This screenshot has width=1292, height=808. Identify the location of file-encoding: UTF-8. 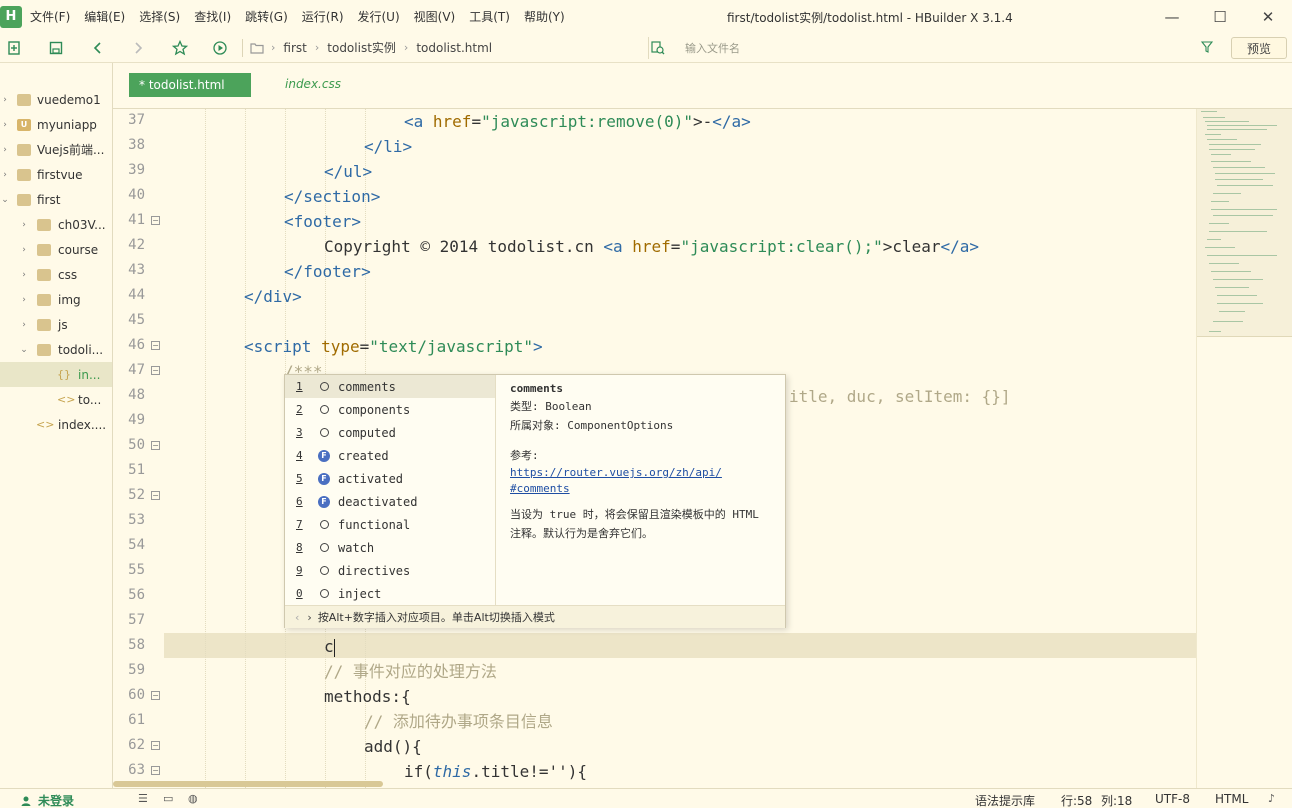
(1172, 799).